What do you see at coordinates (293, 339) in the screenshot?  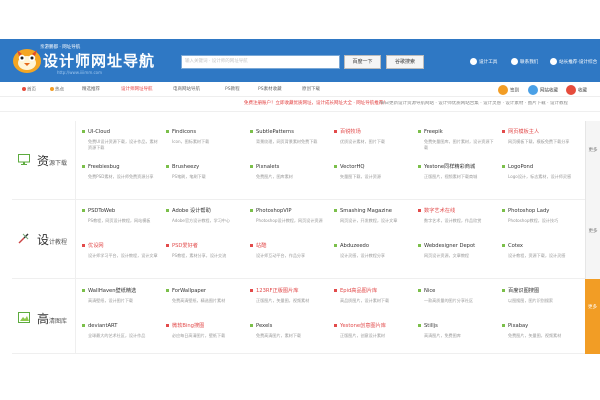 I see `link-item: Pexels 免费高清图片，素材下载` at bounding box center [293, 339].